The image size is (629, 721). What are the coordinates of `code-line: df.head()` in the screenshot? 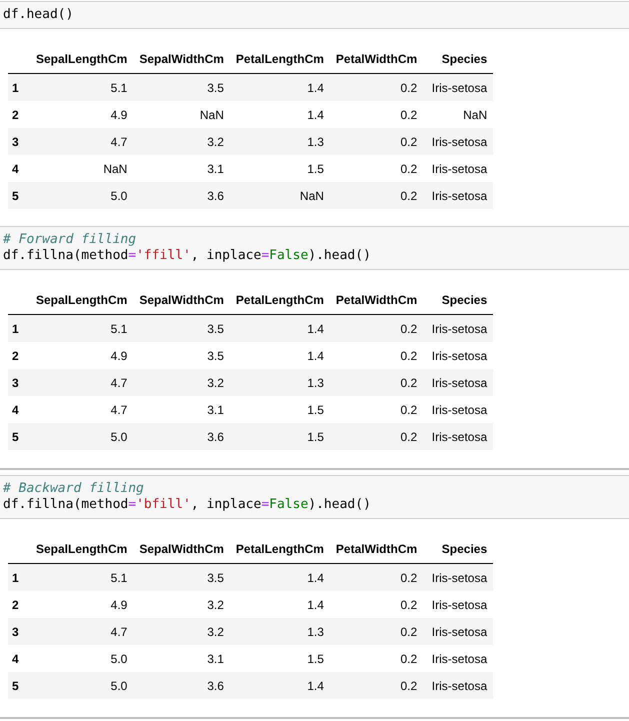 It's located at (38, 15).